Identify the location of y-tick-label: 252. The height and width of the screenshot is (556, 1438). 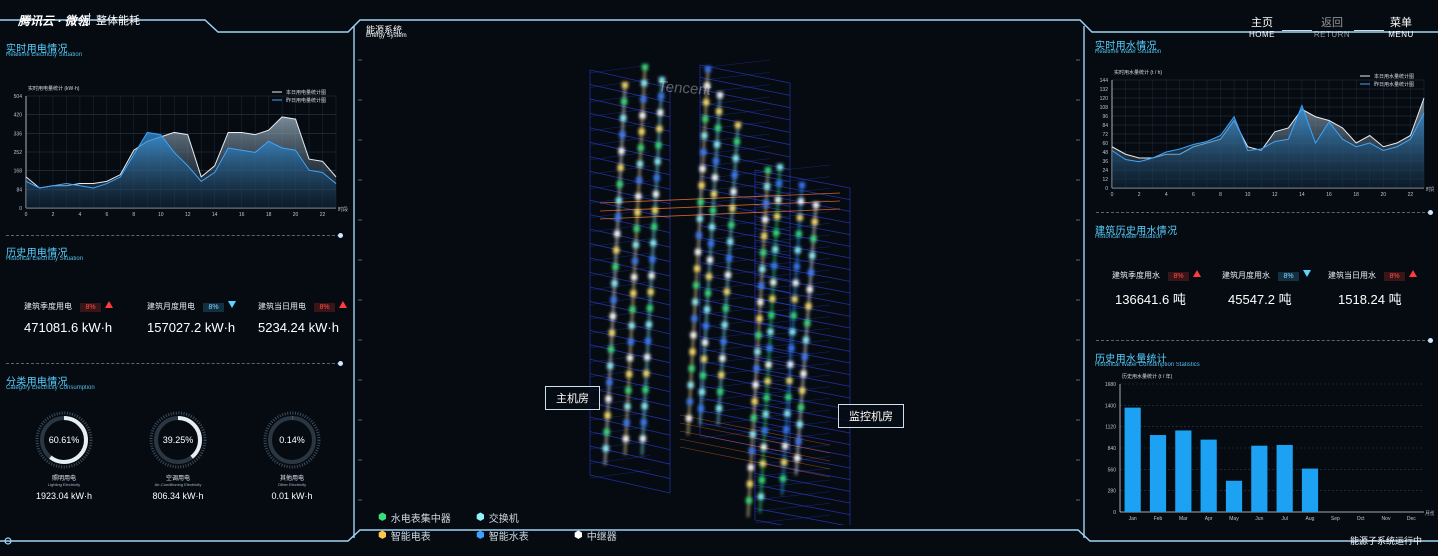
(18, 153).